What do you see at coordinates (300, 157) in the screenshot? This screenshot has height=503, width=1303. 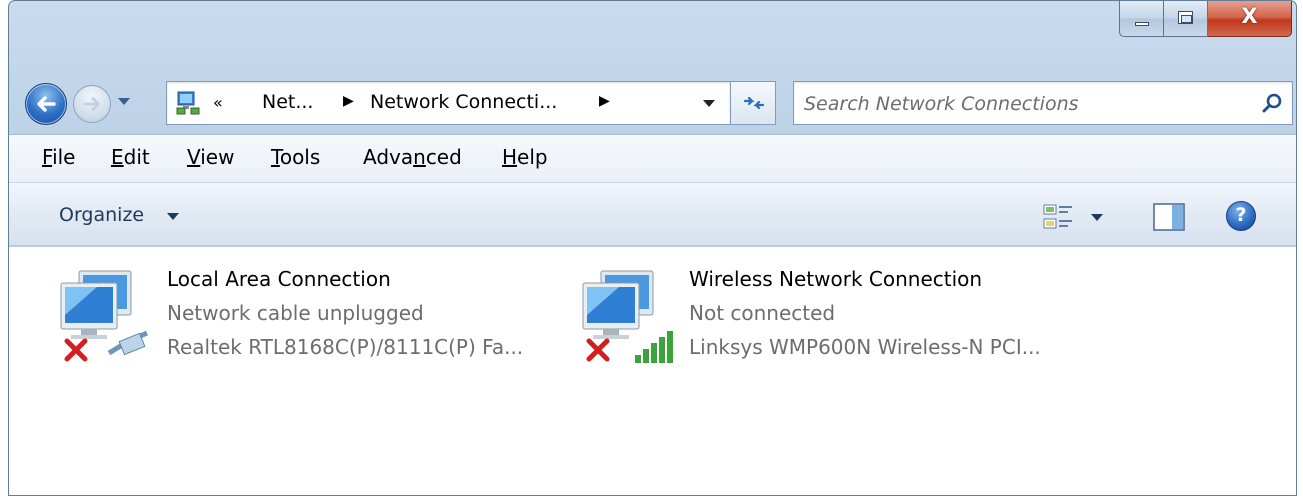 I see `menu-tools-rest: ools` at bounding box center [300, 157].